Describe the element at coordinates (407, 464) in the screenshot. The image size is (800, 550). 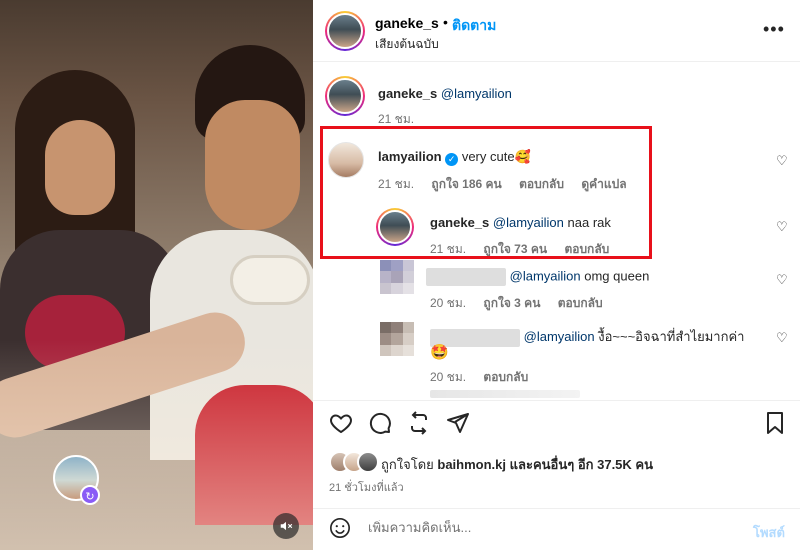
I see `liked-by-prefix: ถูกใจโดย` at that location.